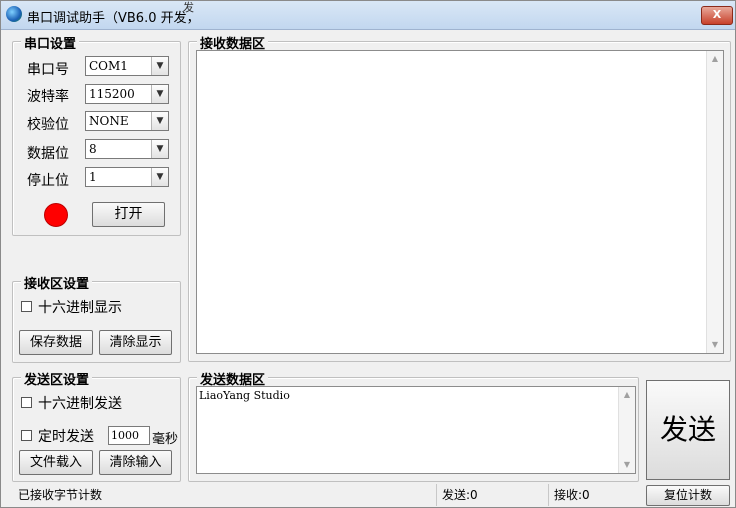 This screenshot has width=736, height=508. Describe the element at coordinates (127, 149) in the screenshot. I see `databits-select: 8 ▼` at that location.